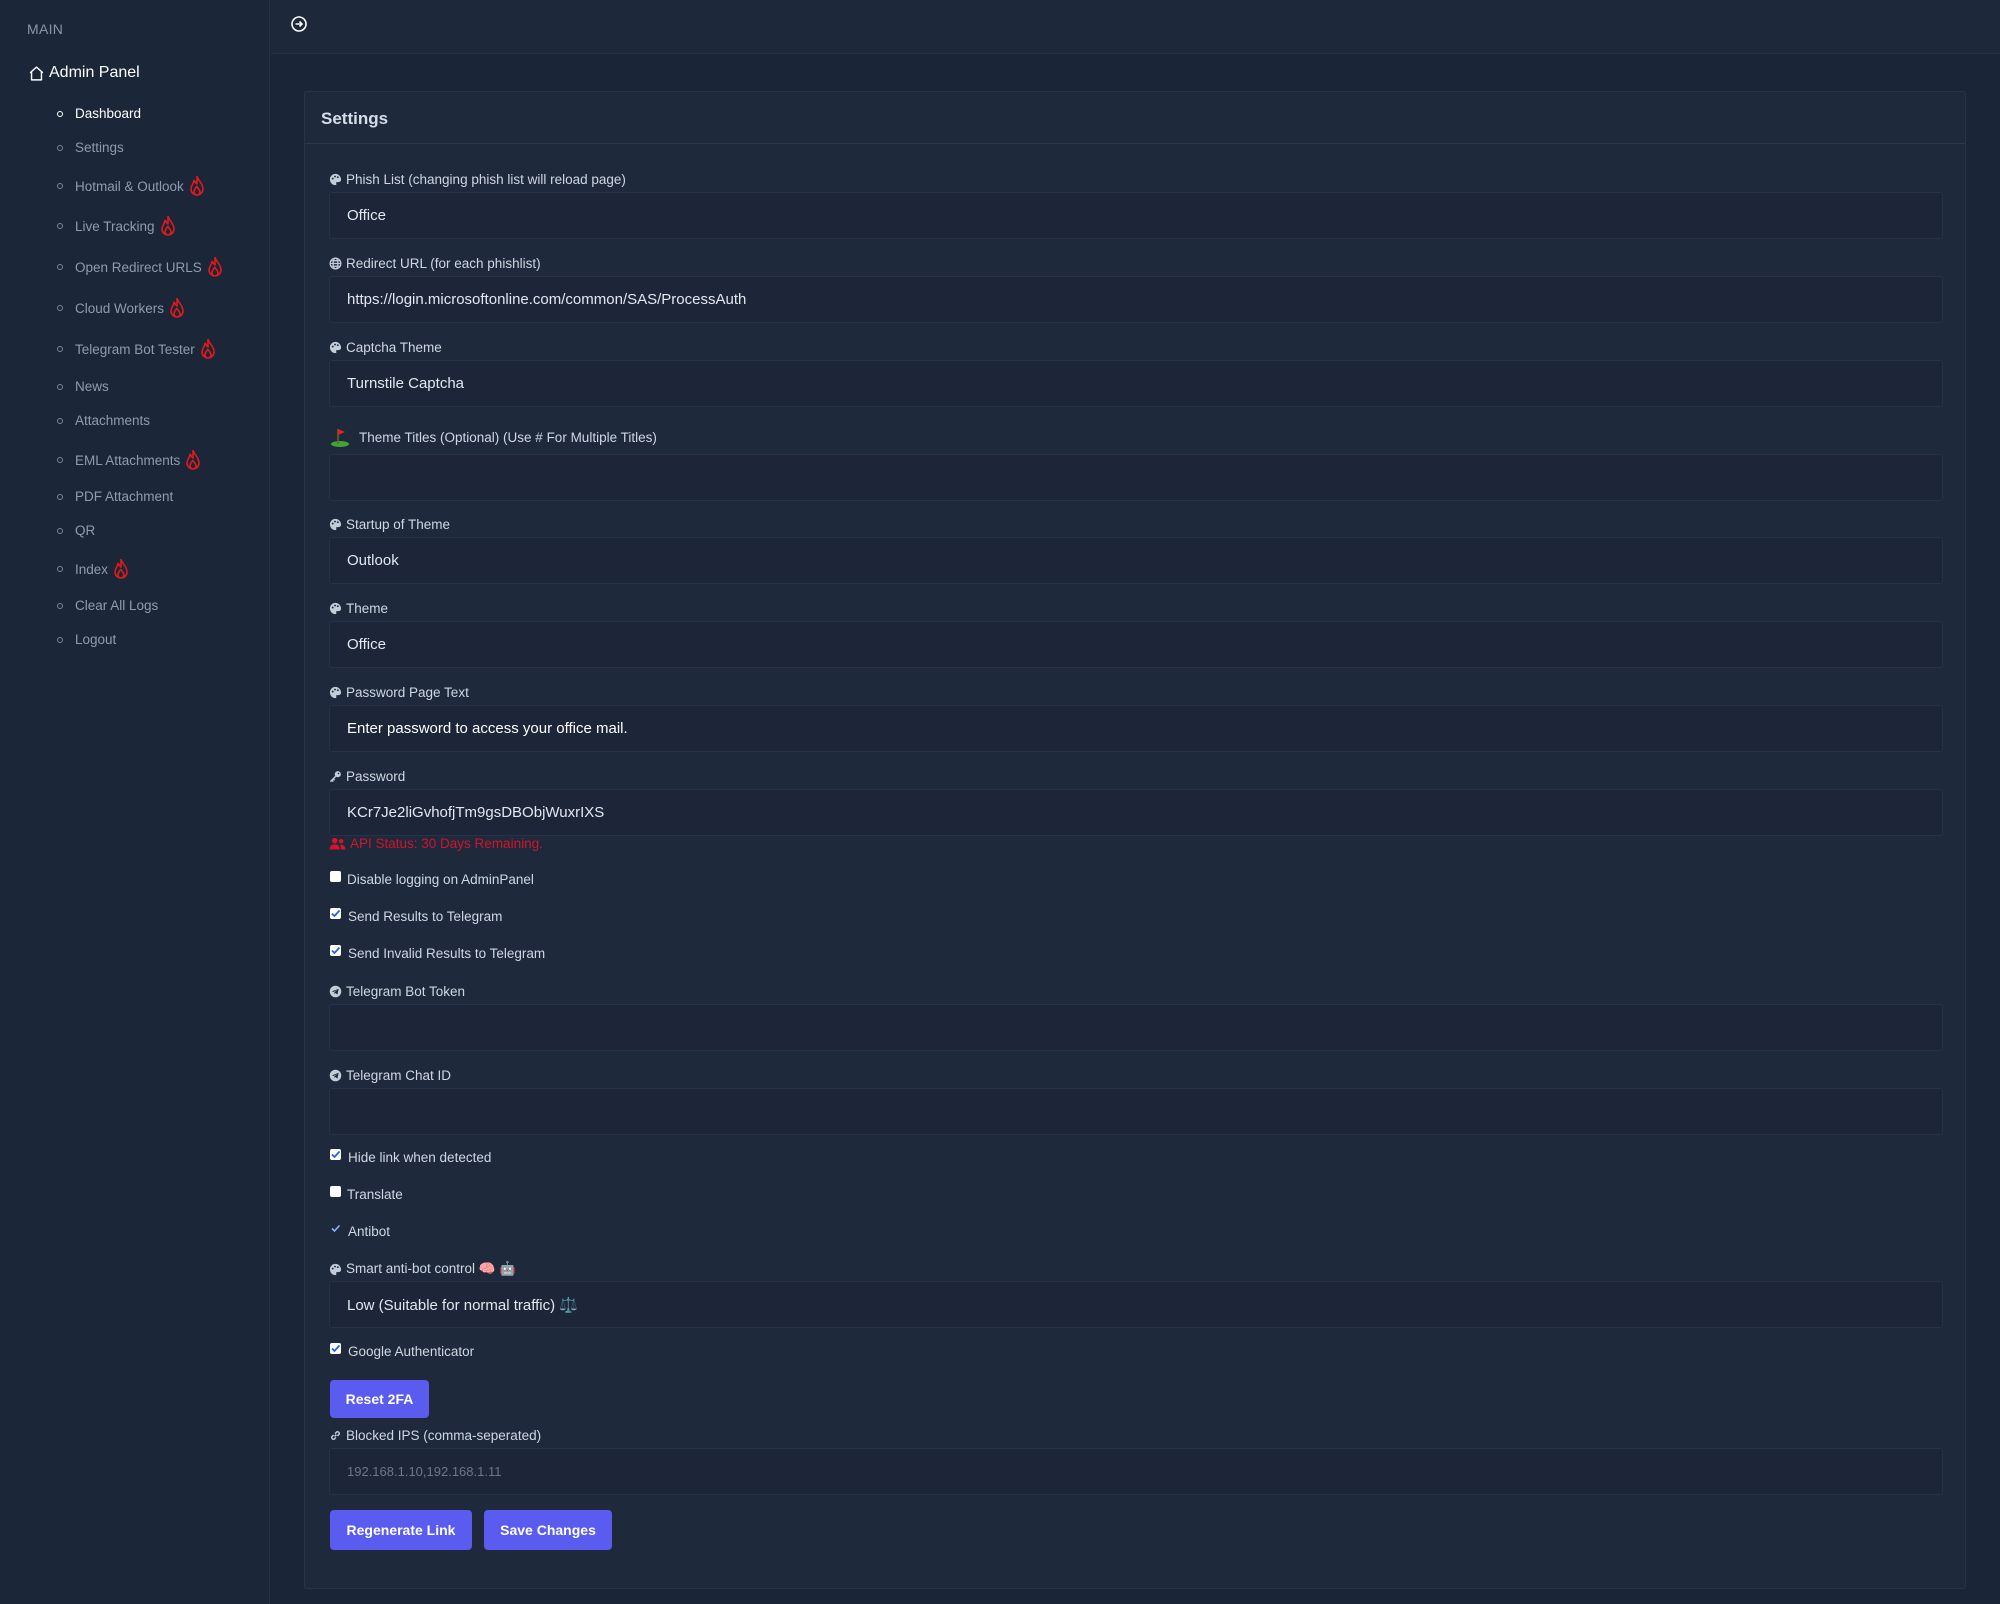 The width and height of the screenshot is (2000, 1604). I want to click on sidebar-item-open-redirect-urls: Open Redirect URLS, so click(141, 267).